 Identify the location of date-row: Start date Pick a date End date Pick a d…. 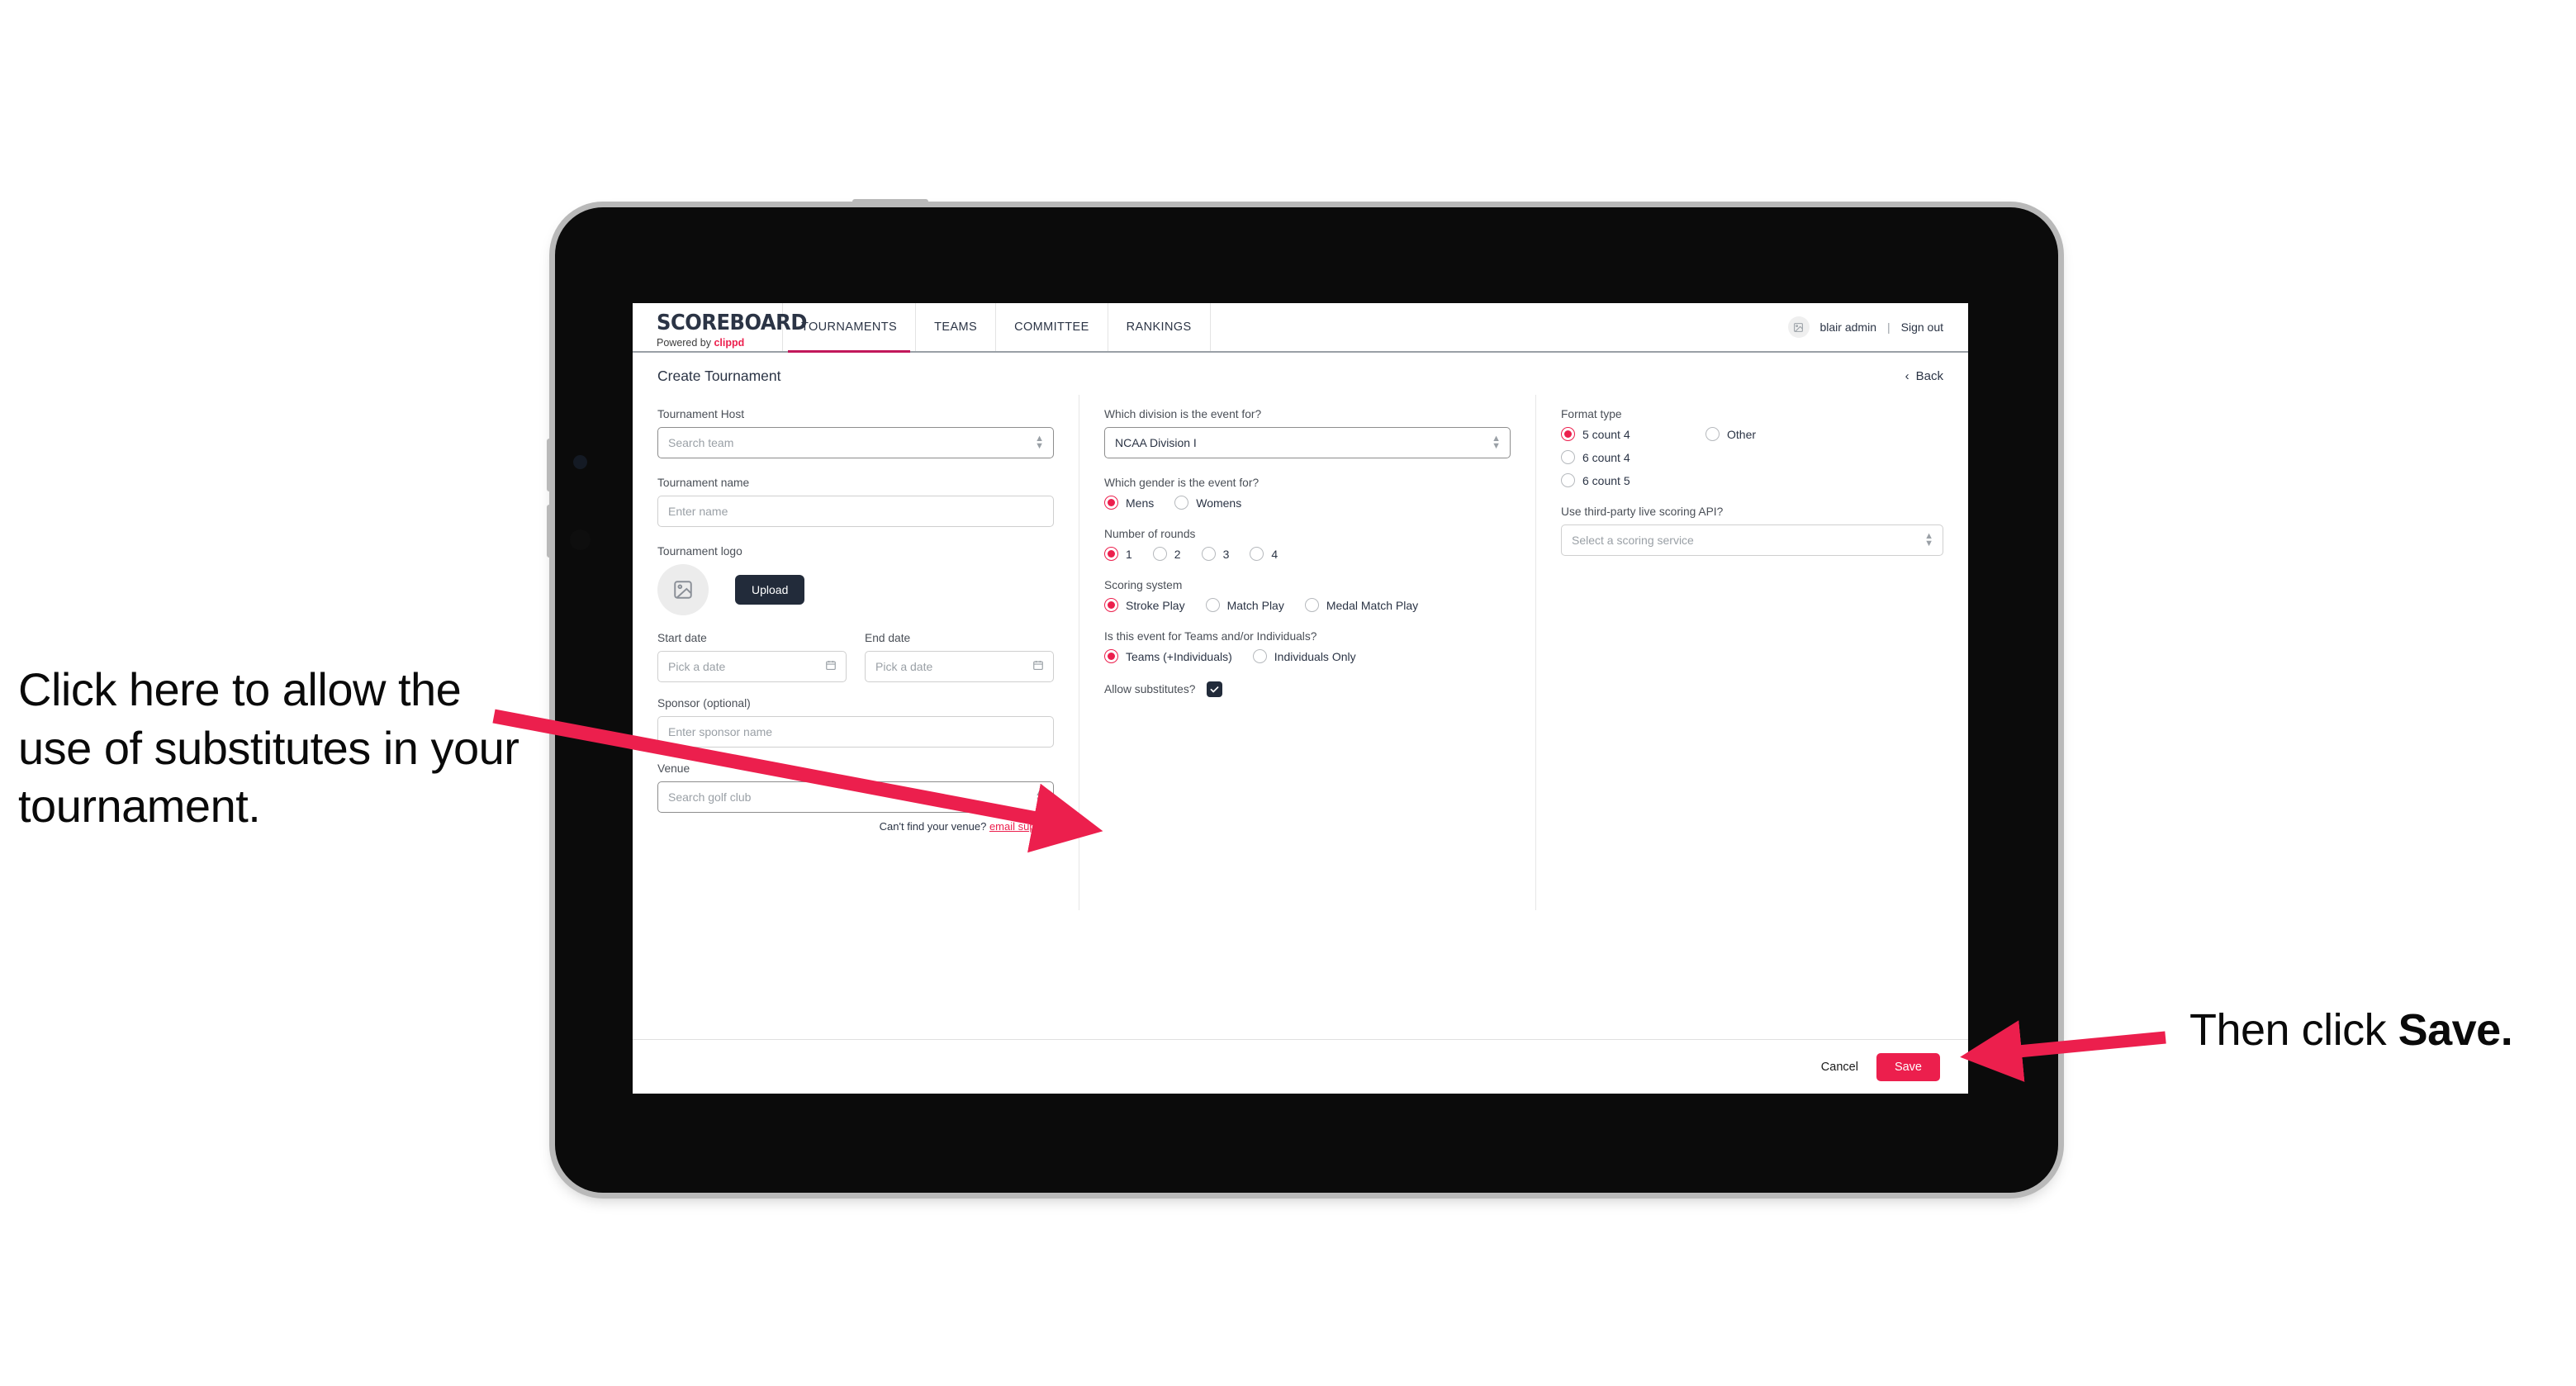
(856, 657).